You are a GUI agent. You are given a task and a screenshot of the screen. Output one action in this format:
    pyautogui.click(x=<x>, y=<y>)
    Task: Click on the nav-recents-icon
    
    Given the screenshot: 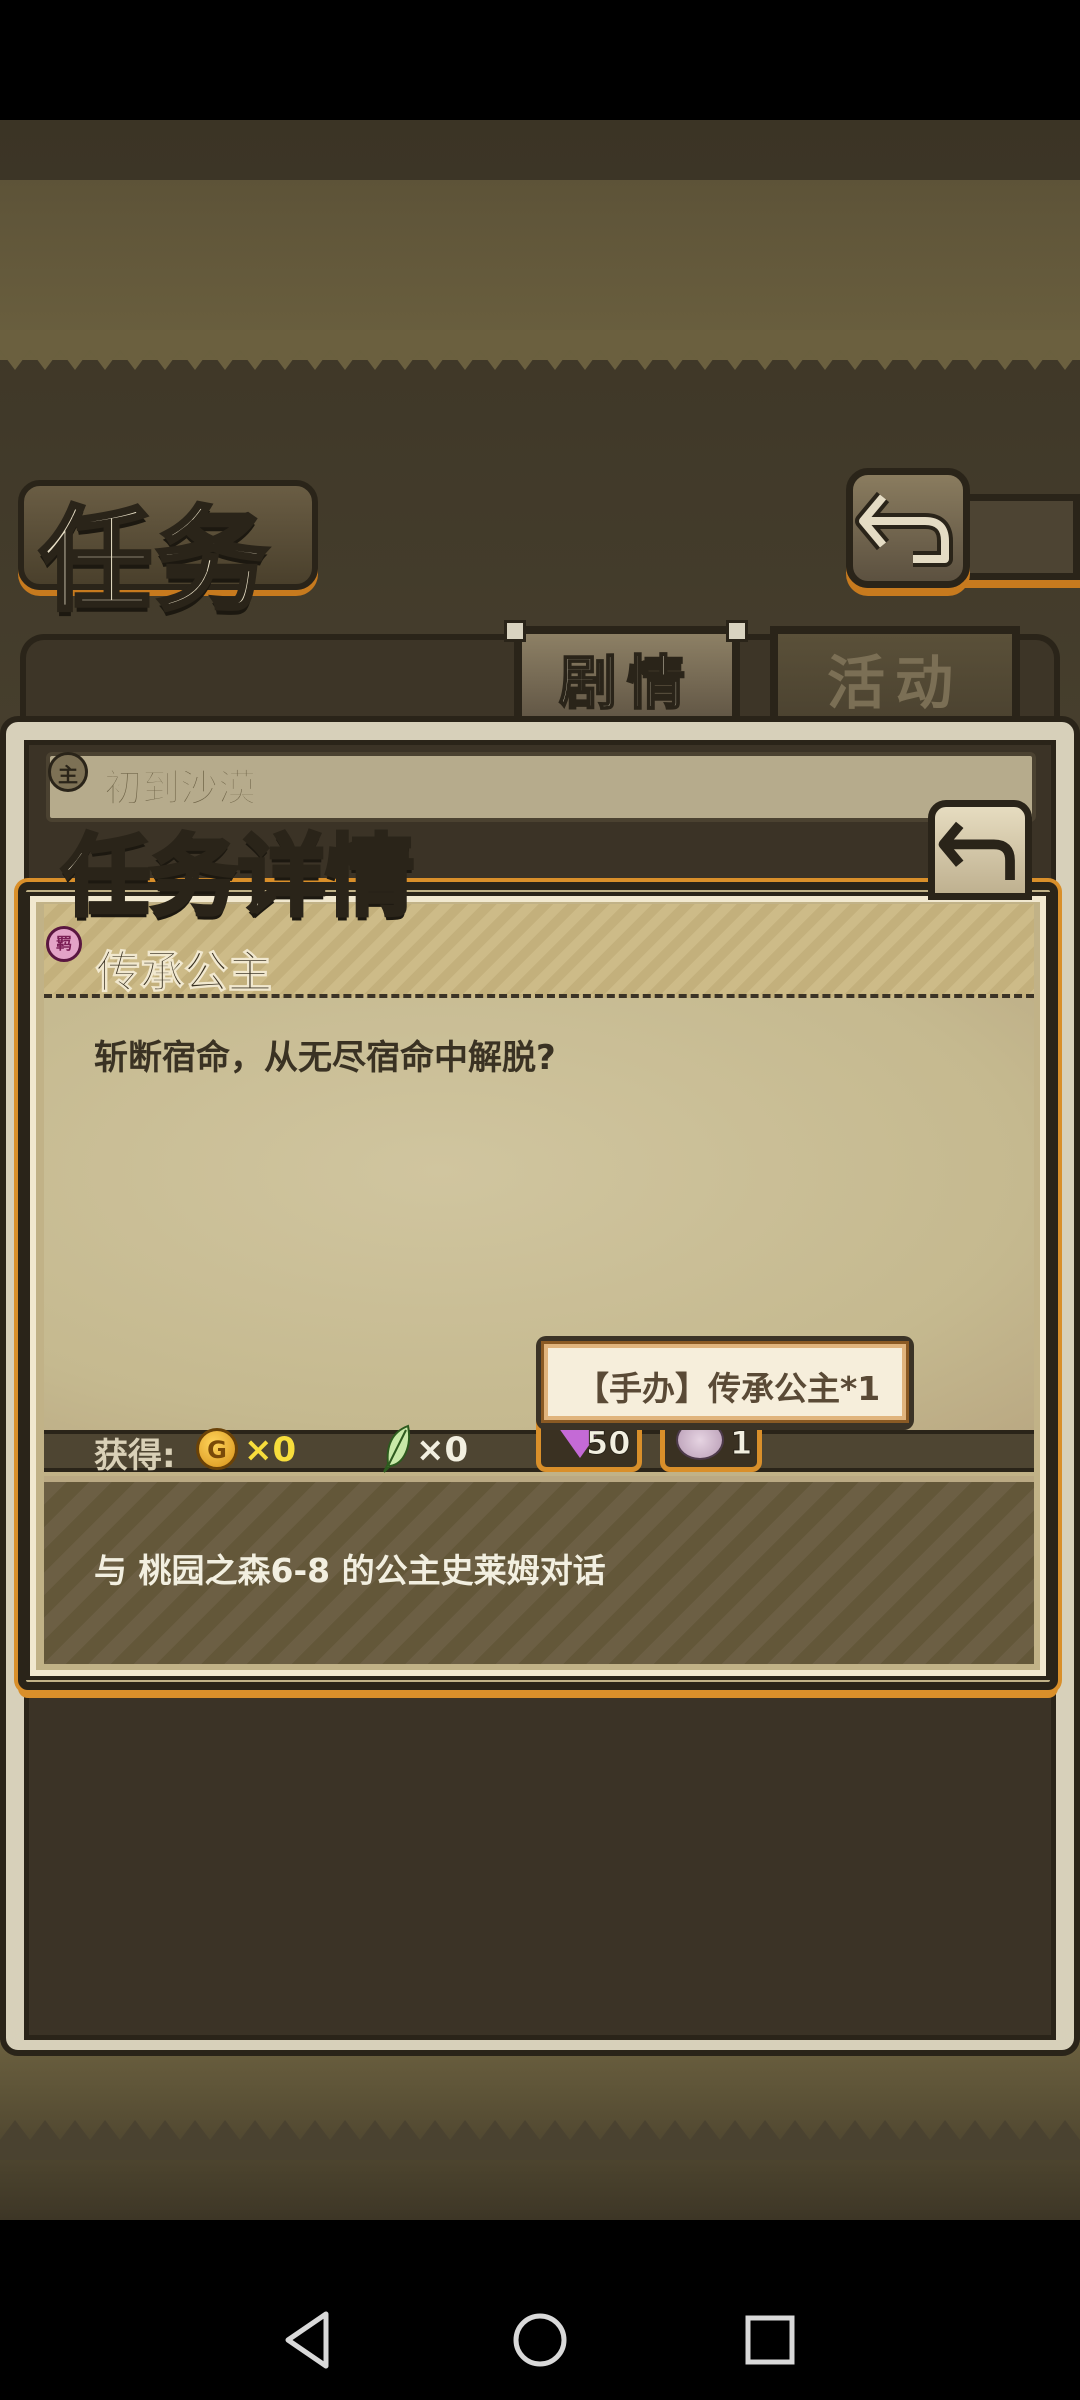 What is the action you would take?
    pyautogui.click(x=770, y=2340)
    